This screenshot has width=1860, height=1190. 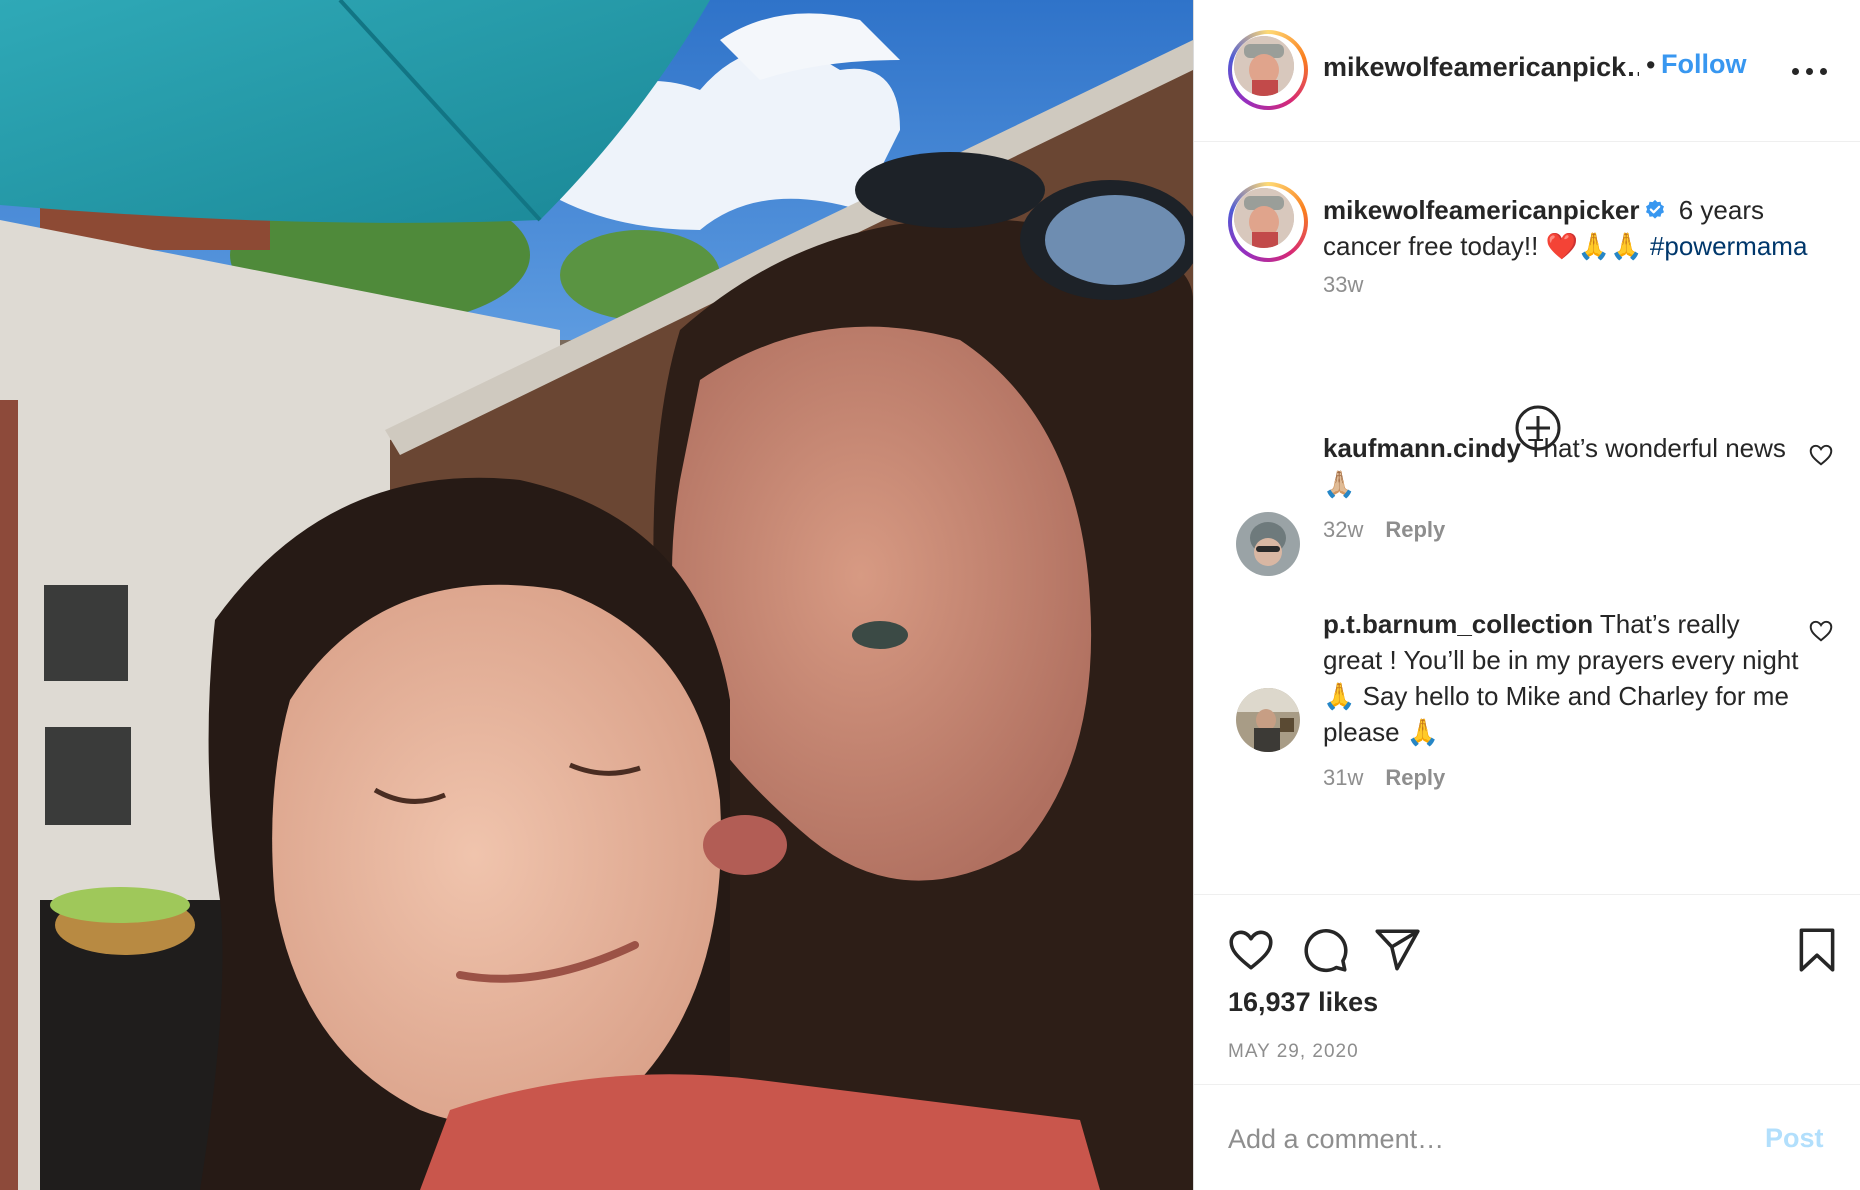 I want to click on comment-input, so click(x=1488, y=1139).